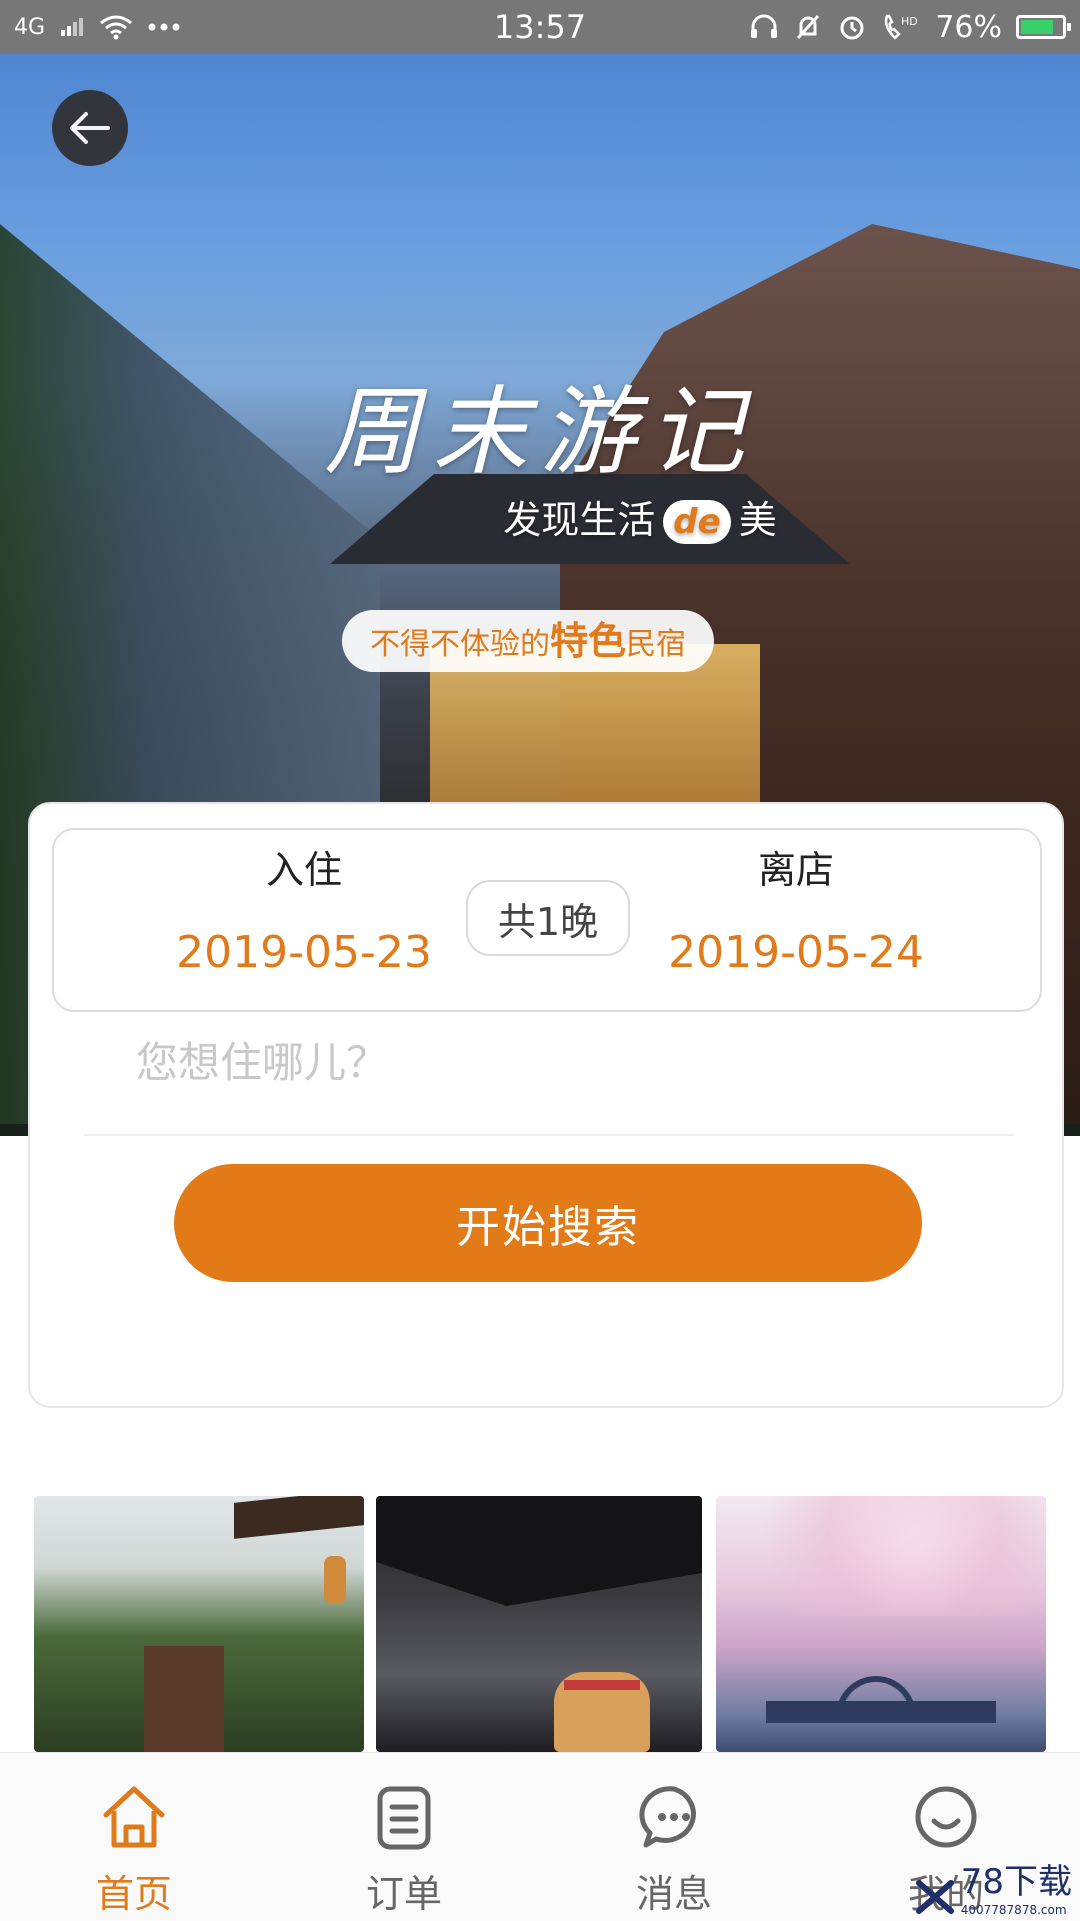  I want to click on watermark-logo-icon, so click(934, 1897).